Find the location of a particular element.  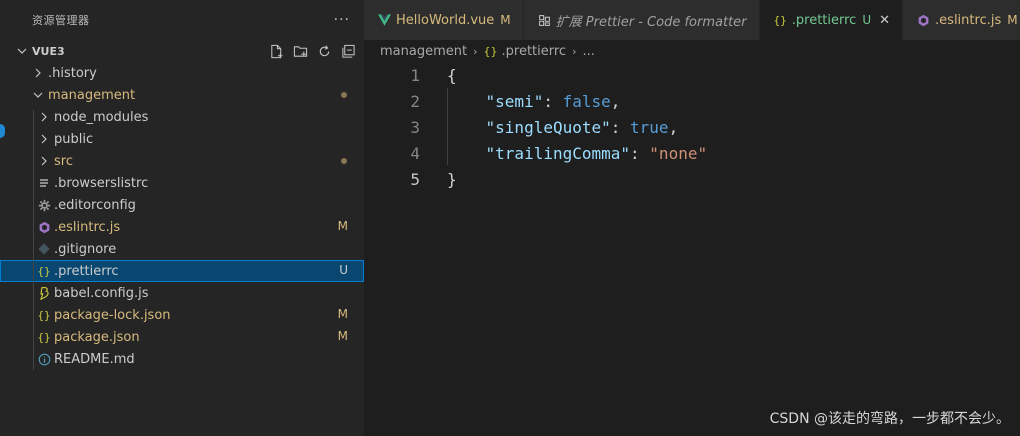

close-icon: ✕ is located at coordinates (884, 20).